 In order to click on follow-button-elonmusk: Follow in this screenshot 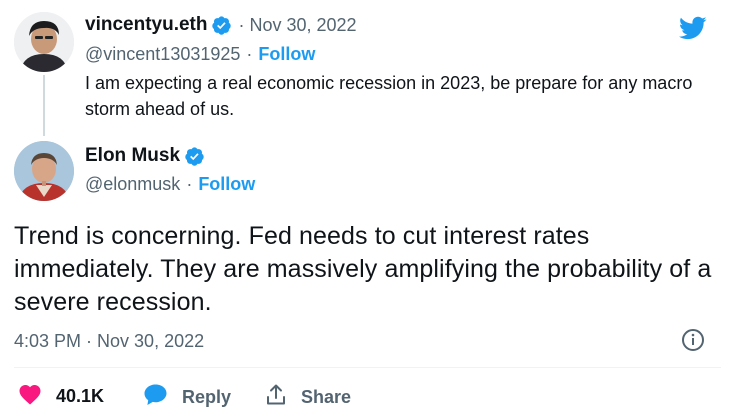, I will do `click(226, 184)`.